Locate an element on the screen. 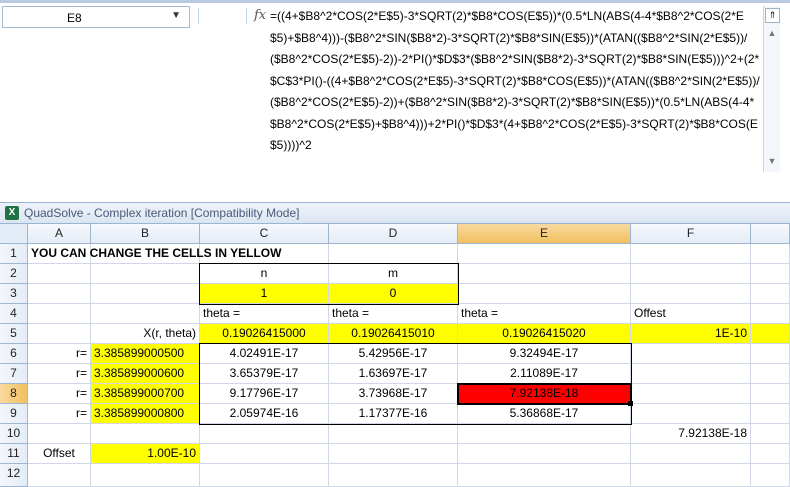 The height and width of the screenshot is (487, 790). cell-d3: 0 is located at coordinates (393, 294).